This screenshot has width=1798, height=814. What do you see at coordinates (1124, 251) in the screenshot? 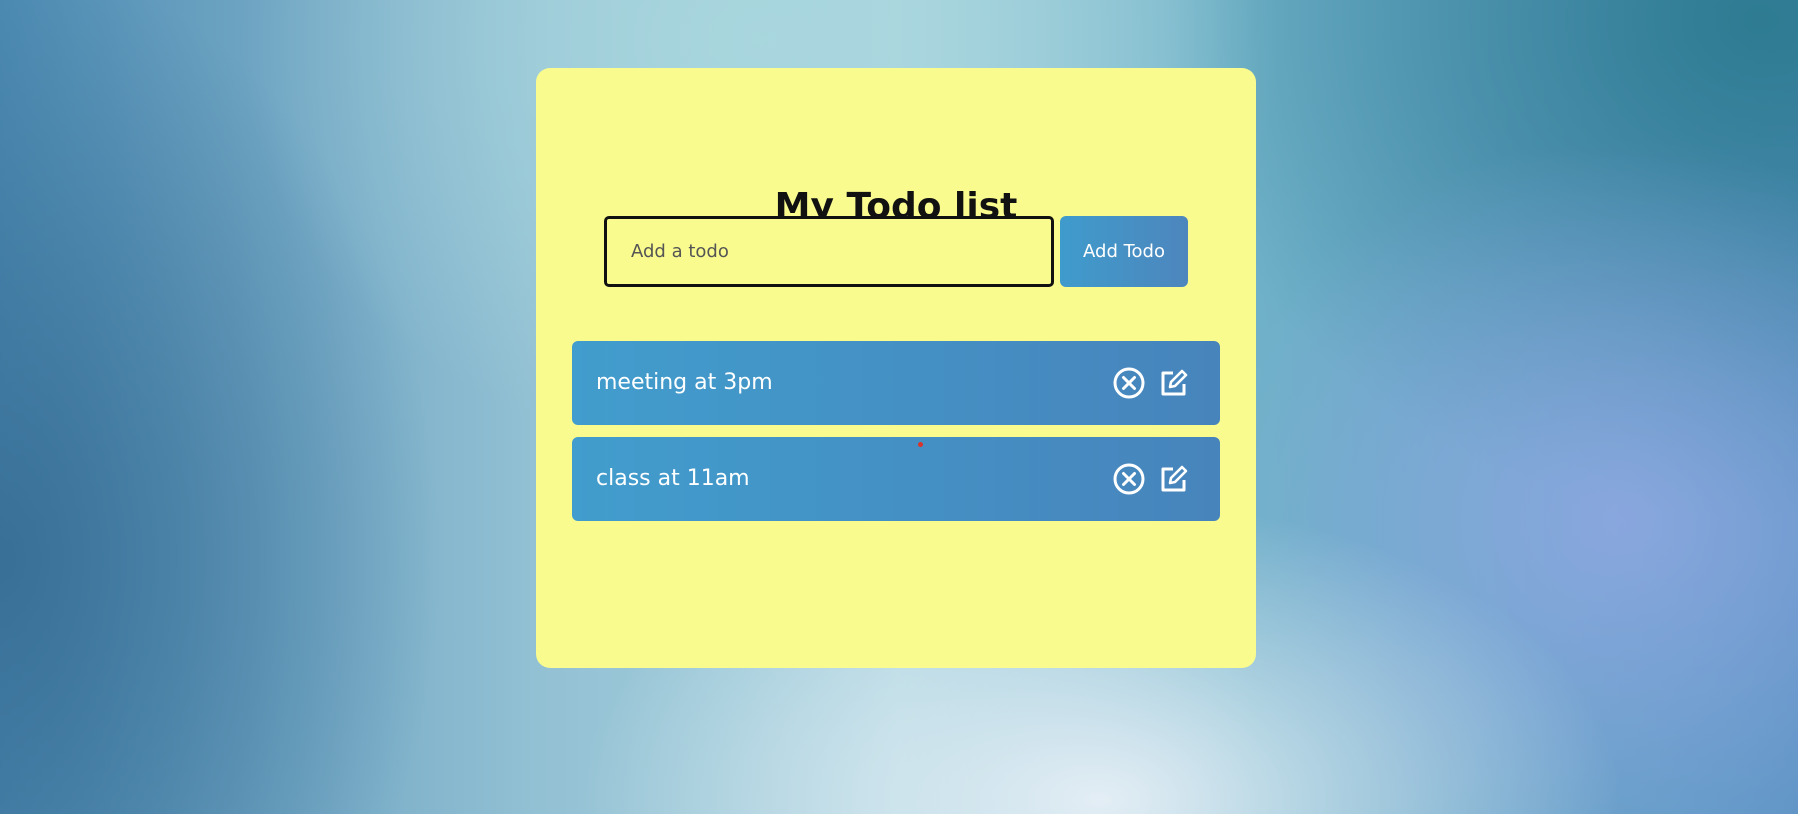
I see `add-todo-button: Add Todo` at bounding box center [1124, 251].